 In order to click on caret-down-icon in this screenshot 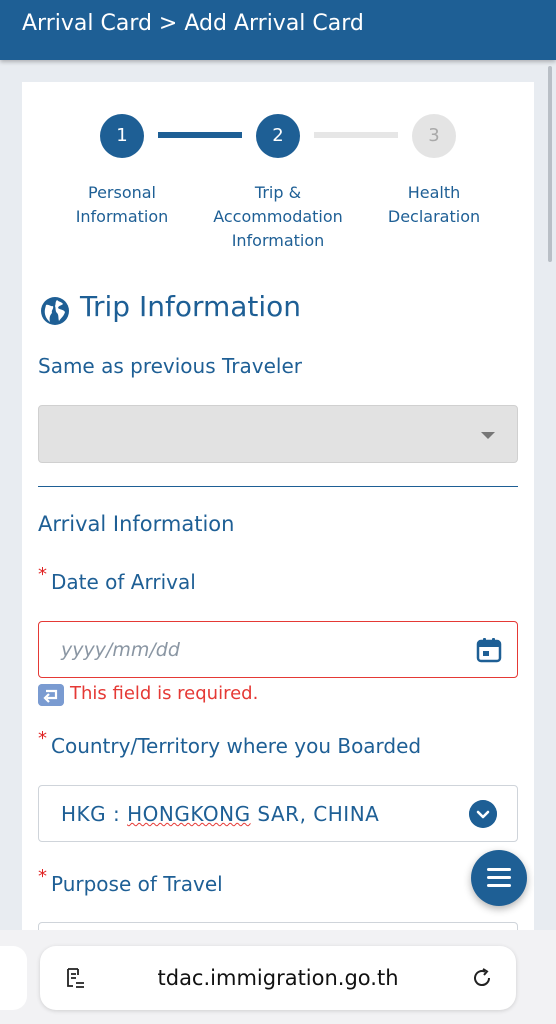, I will do `click(488, 435)`.